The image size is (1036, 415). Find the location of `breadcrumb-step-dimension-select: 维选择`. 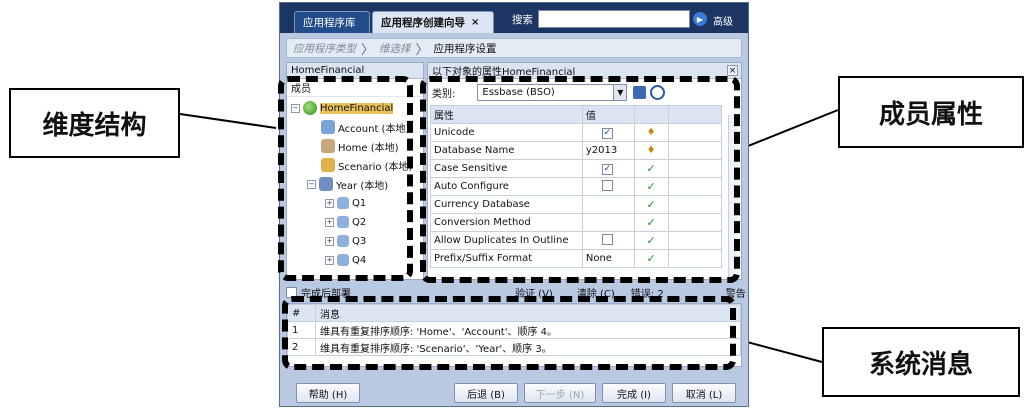

breadcrumb-step-dimension-select: 维选择 is located at coordinates (395, 48).